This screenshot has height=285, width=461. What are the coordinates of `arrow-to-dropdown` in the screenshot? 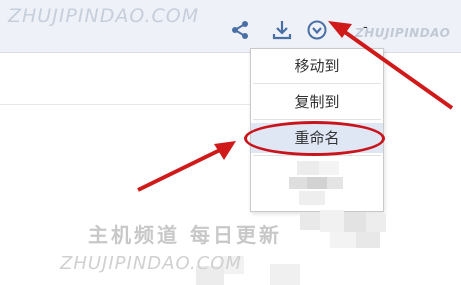 It's located at (391, 65).